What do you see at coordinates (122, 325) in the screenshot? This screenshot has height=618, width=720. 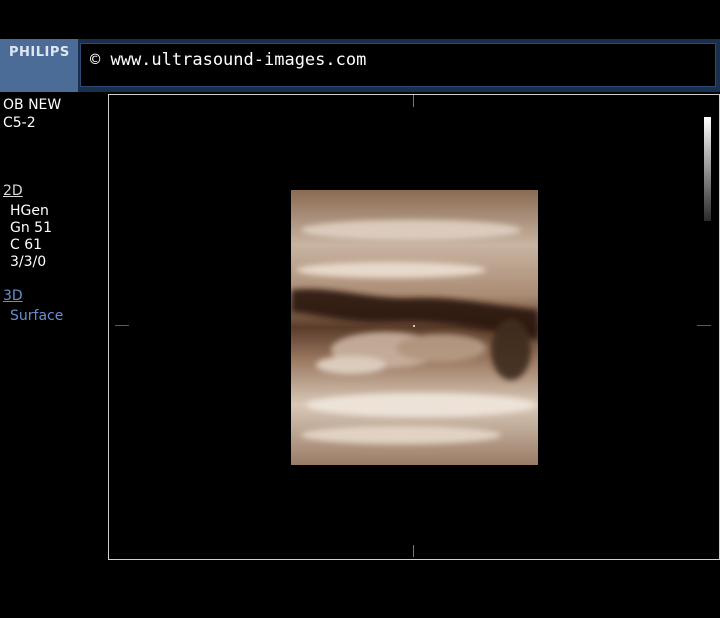 I see `left-depth-marker` at bounding box center [122, 325].